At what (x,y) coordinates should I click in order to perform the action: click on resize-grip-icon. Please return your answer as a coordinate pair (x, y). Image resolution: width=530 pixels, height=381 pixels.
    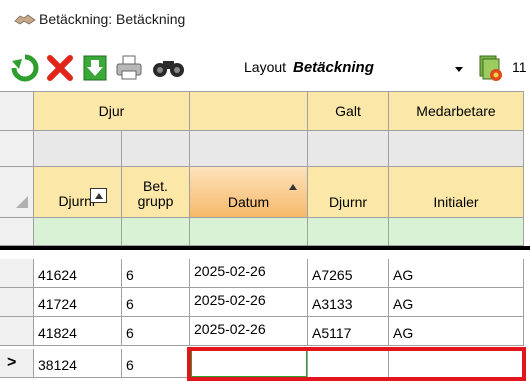
    Looking at the image, I should click on (22, 202).